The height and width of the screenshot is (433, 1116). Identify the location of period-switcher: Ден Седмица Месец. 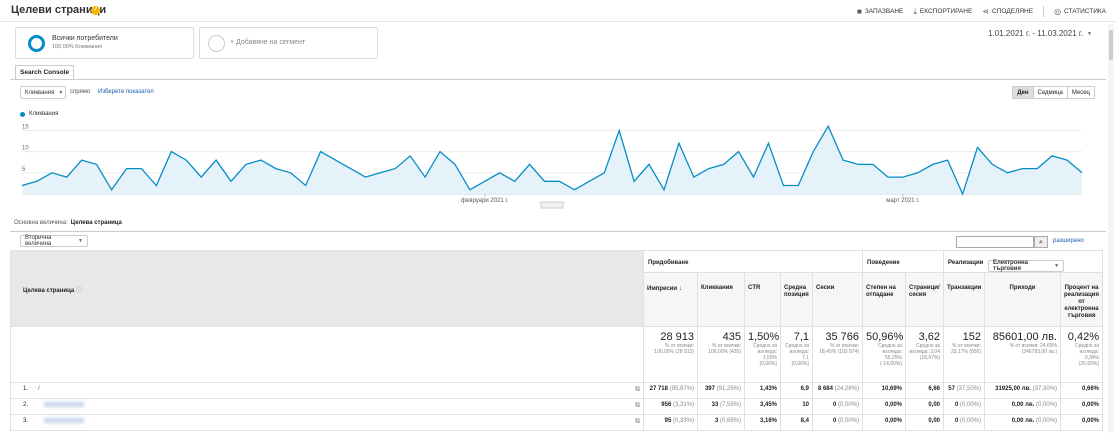
(1053, 92).